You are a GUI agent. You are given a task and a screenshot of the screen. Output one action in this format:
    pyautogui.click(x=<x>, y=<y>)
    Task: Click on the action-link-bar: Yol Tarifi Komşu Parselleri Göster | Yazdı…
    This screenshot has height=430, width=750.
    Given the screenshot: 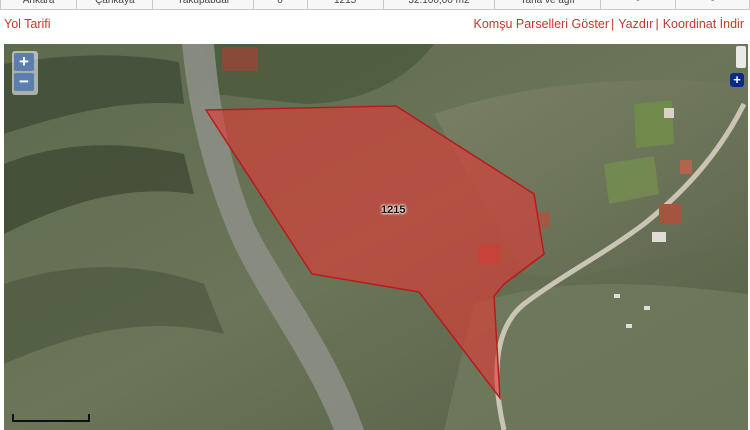 What is the action you would take?
    pyautogui.click(x=375, y=26)
    